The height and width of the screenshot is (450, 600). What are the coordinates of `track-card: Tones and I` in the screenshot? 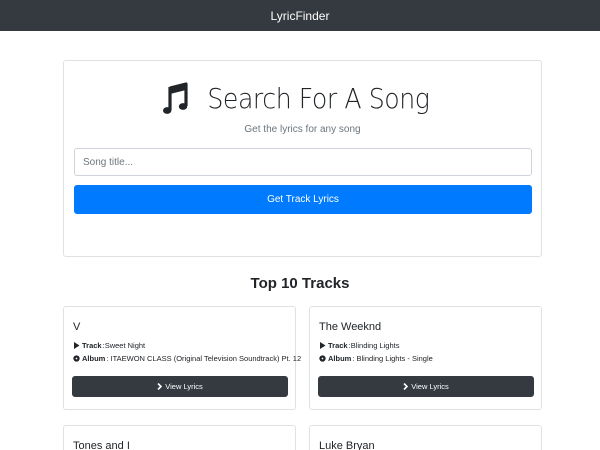 It's located at (179, 437).